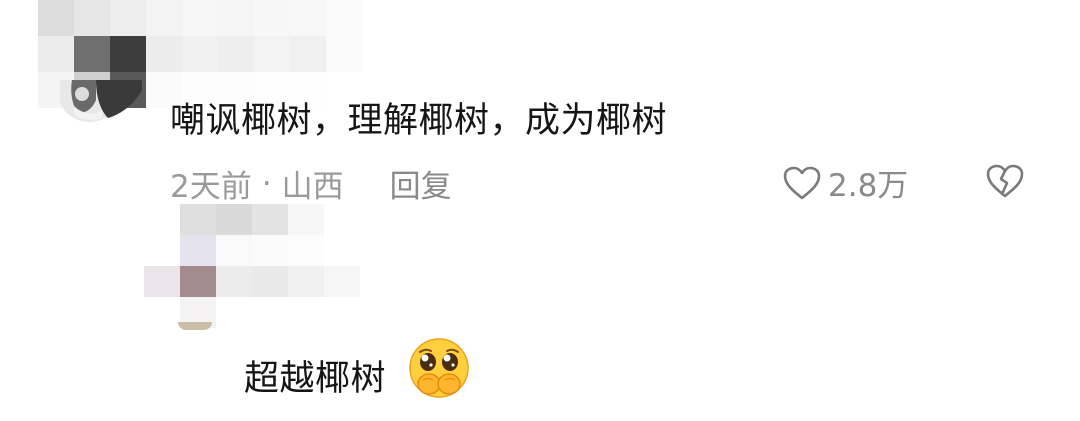 The image size is (1080, 421). I want to click on like-button: 2.8万, so click(845, 182).